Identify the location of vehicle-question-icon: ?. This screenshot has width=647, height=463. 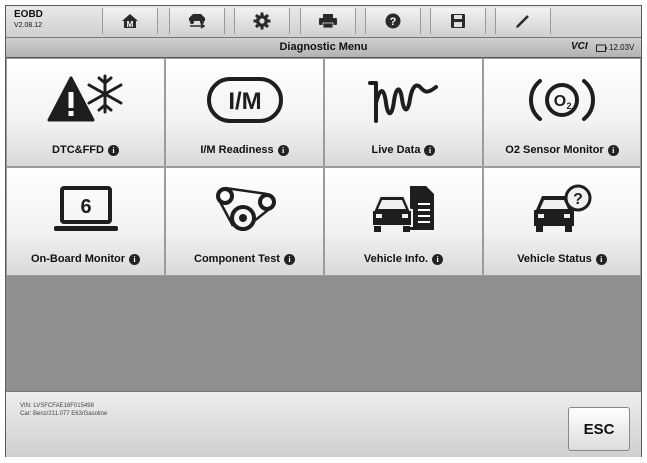
(563, 208).